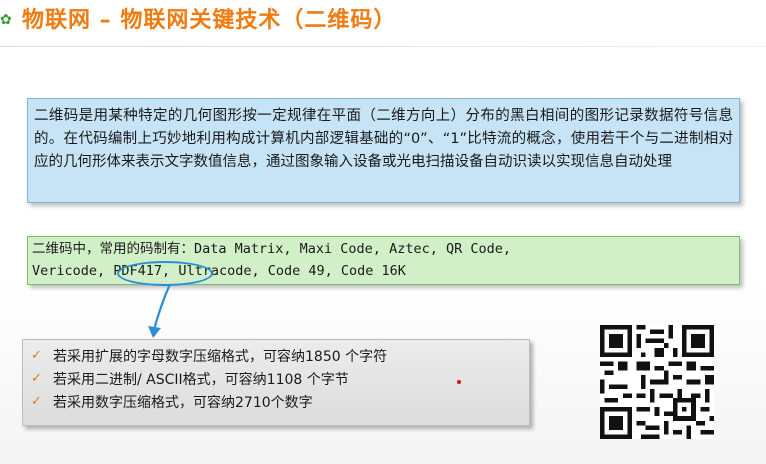  I want to click on capacity-item: ✓ 若采用二进制/ ASCII格式，可容纳1108 个字节, so click(276, 378).